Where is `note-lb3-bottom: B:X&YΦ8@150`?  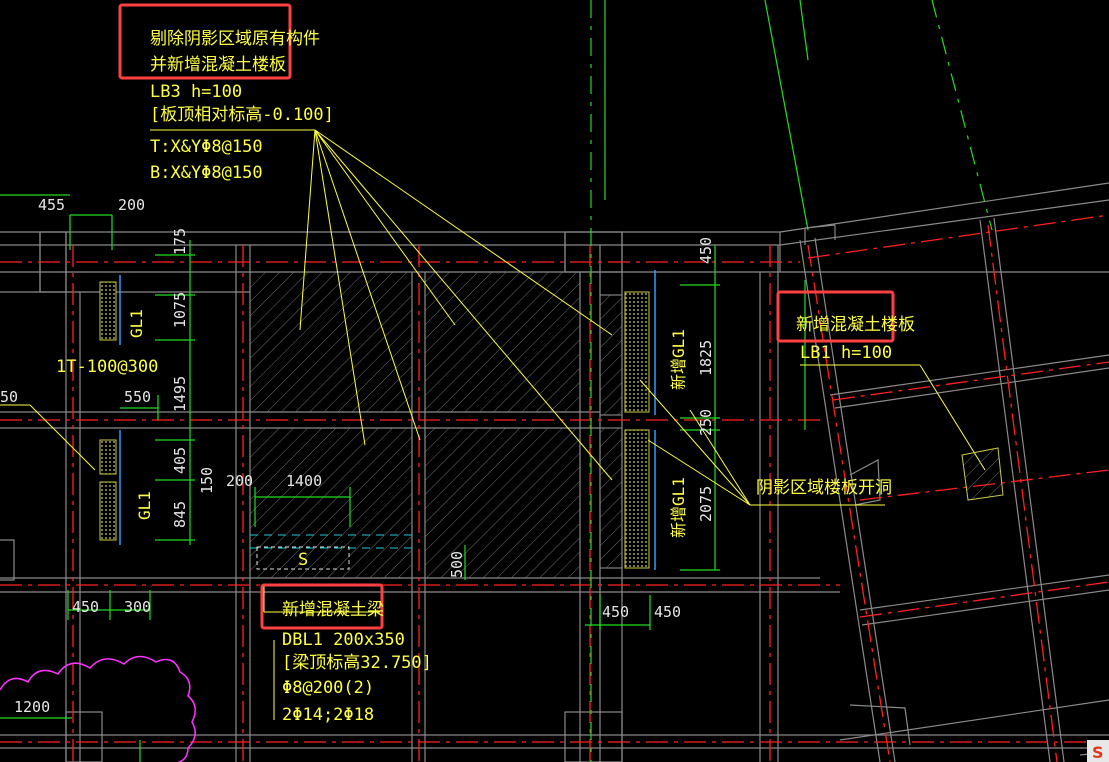 note-lb3-bottom: B:X&YΦ8@150 is located at coordinates (206, 173).